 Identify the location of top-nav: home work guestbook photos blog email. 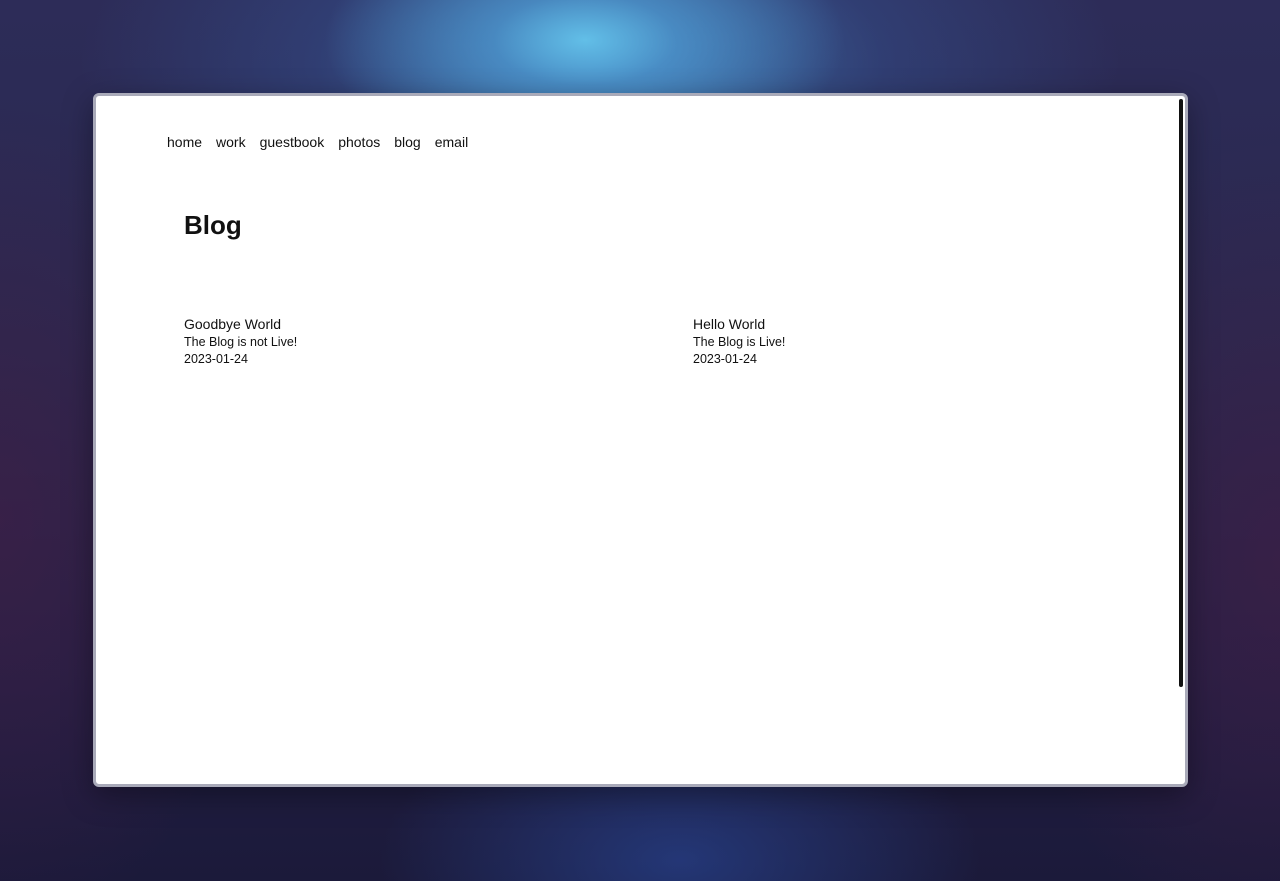
(317, 142).